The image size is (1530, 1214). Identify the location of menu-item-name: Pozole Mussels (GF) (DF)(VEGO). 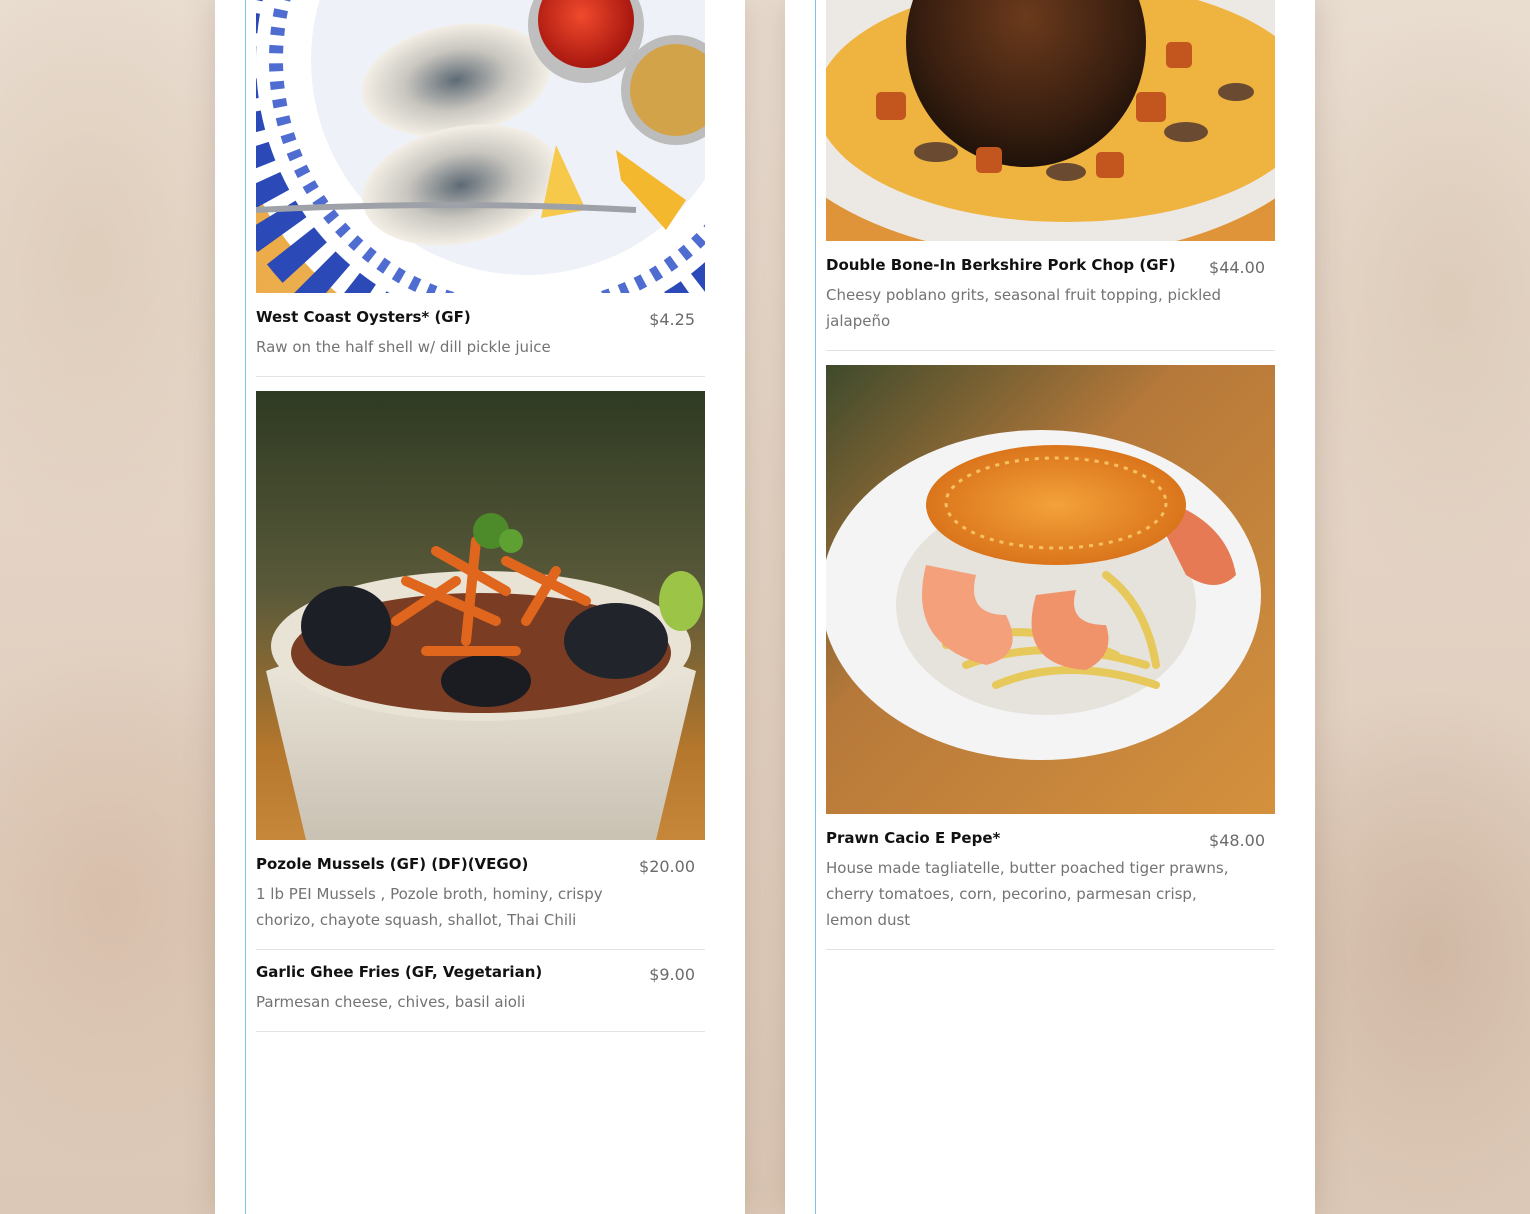
(392, 864).